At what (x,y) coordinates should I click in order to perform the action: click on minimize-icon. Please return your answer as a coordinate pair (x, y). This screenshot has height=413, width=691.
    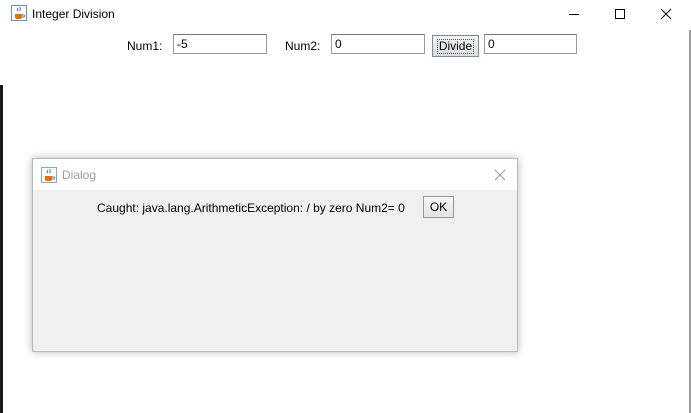
    Looking at the image, I should click on (574, 14).